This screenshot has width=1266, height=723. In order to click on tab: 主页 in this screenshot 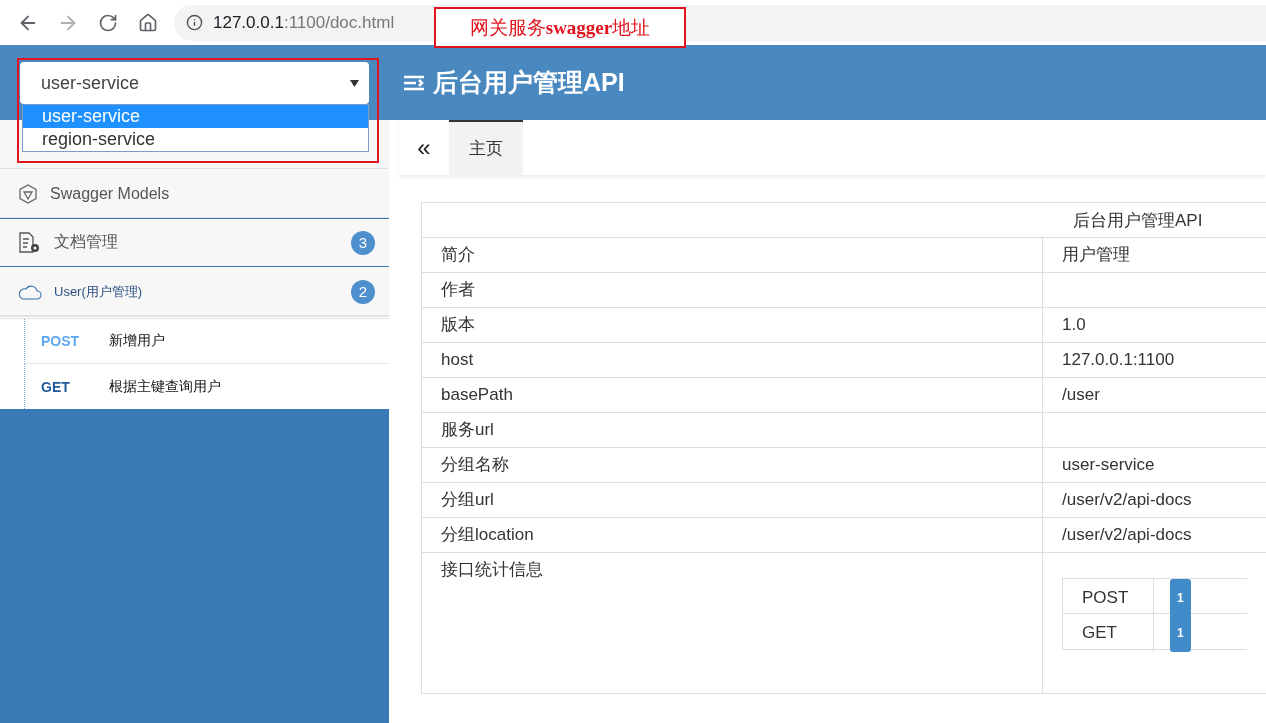, I will do `click(486, 147)`.